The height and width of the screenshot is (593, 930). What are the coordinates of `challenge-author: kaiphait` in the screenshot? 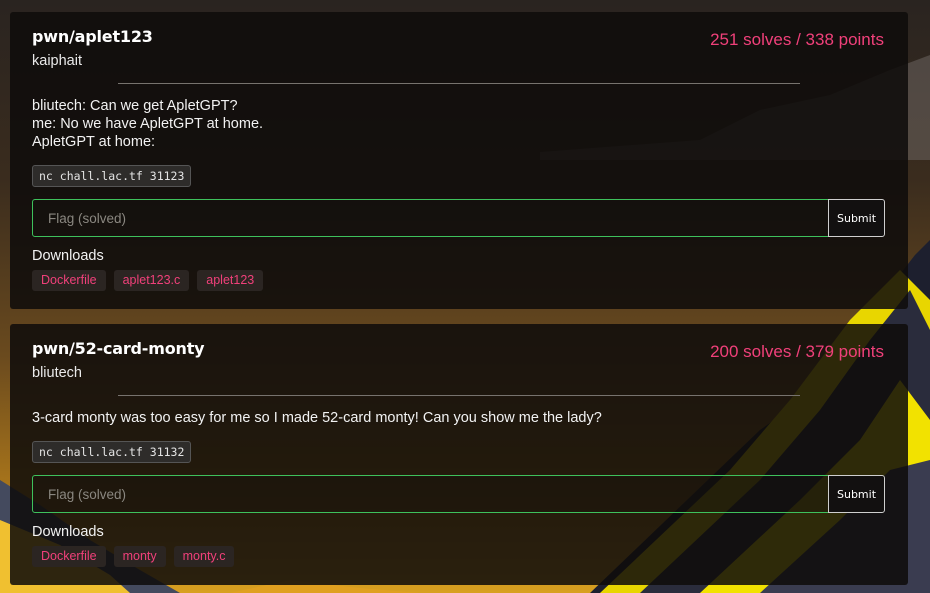 It's located at (57, 61).